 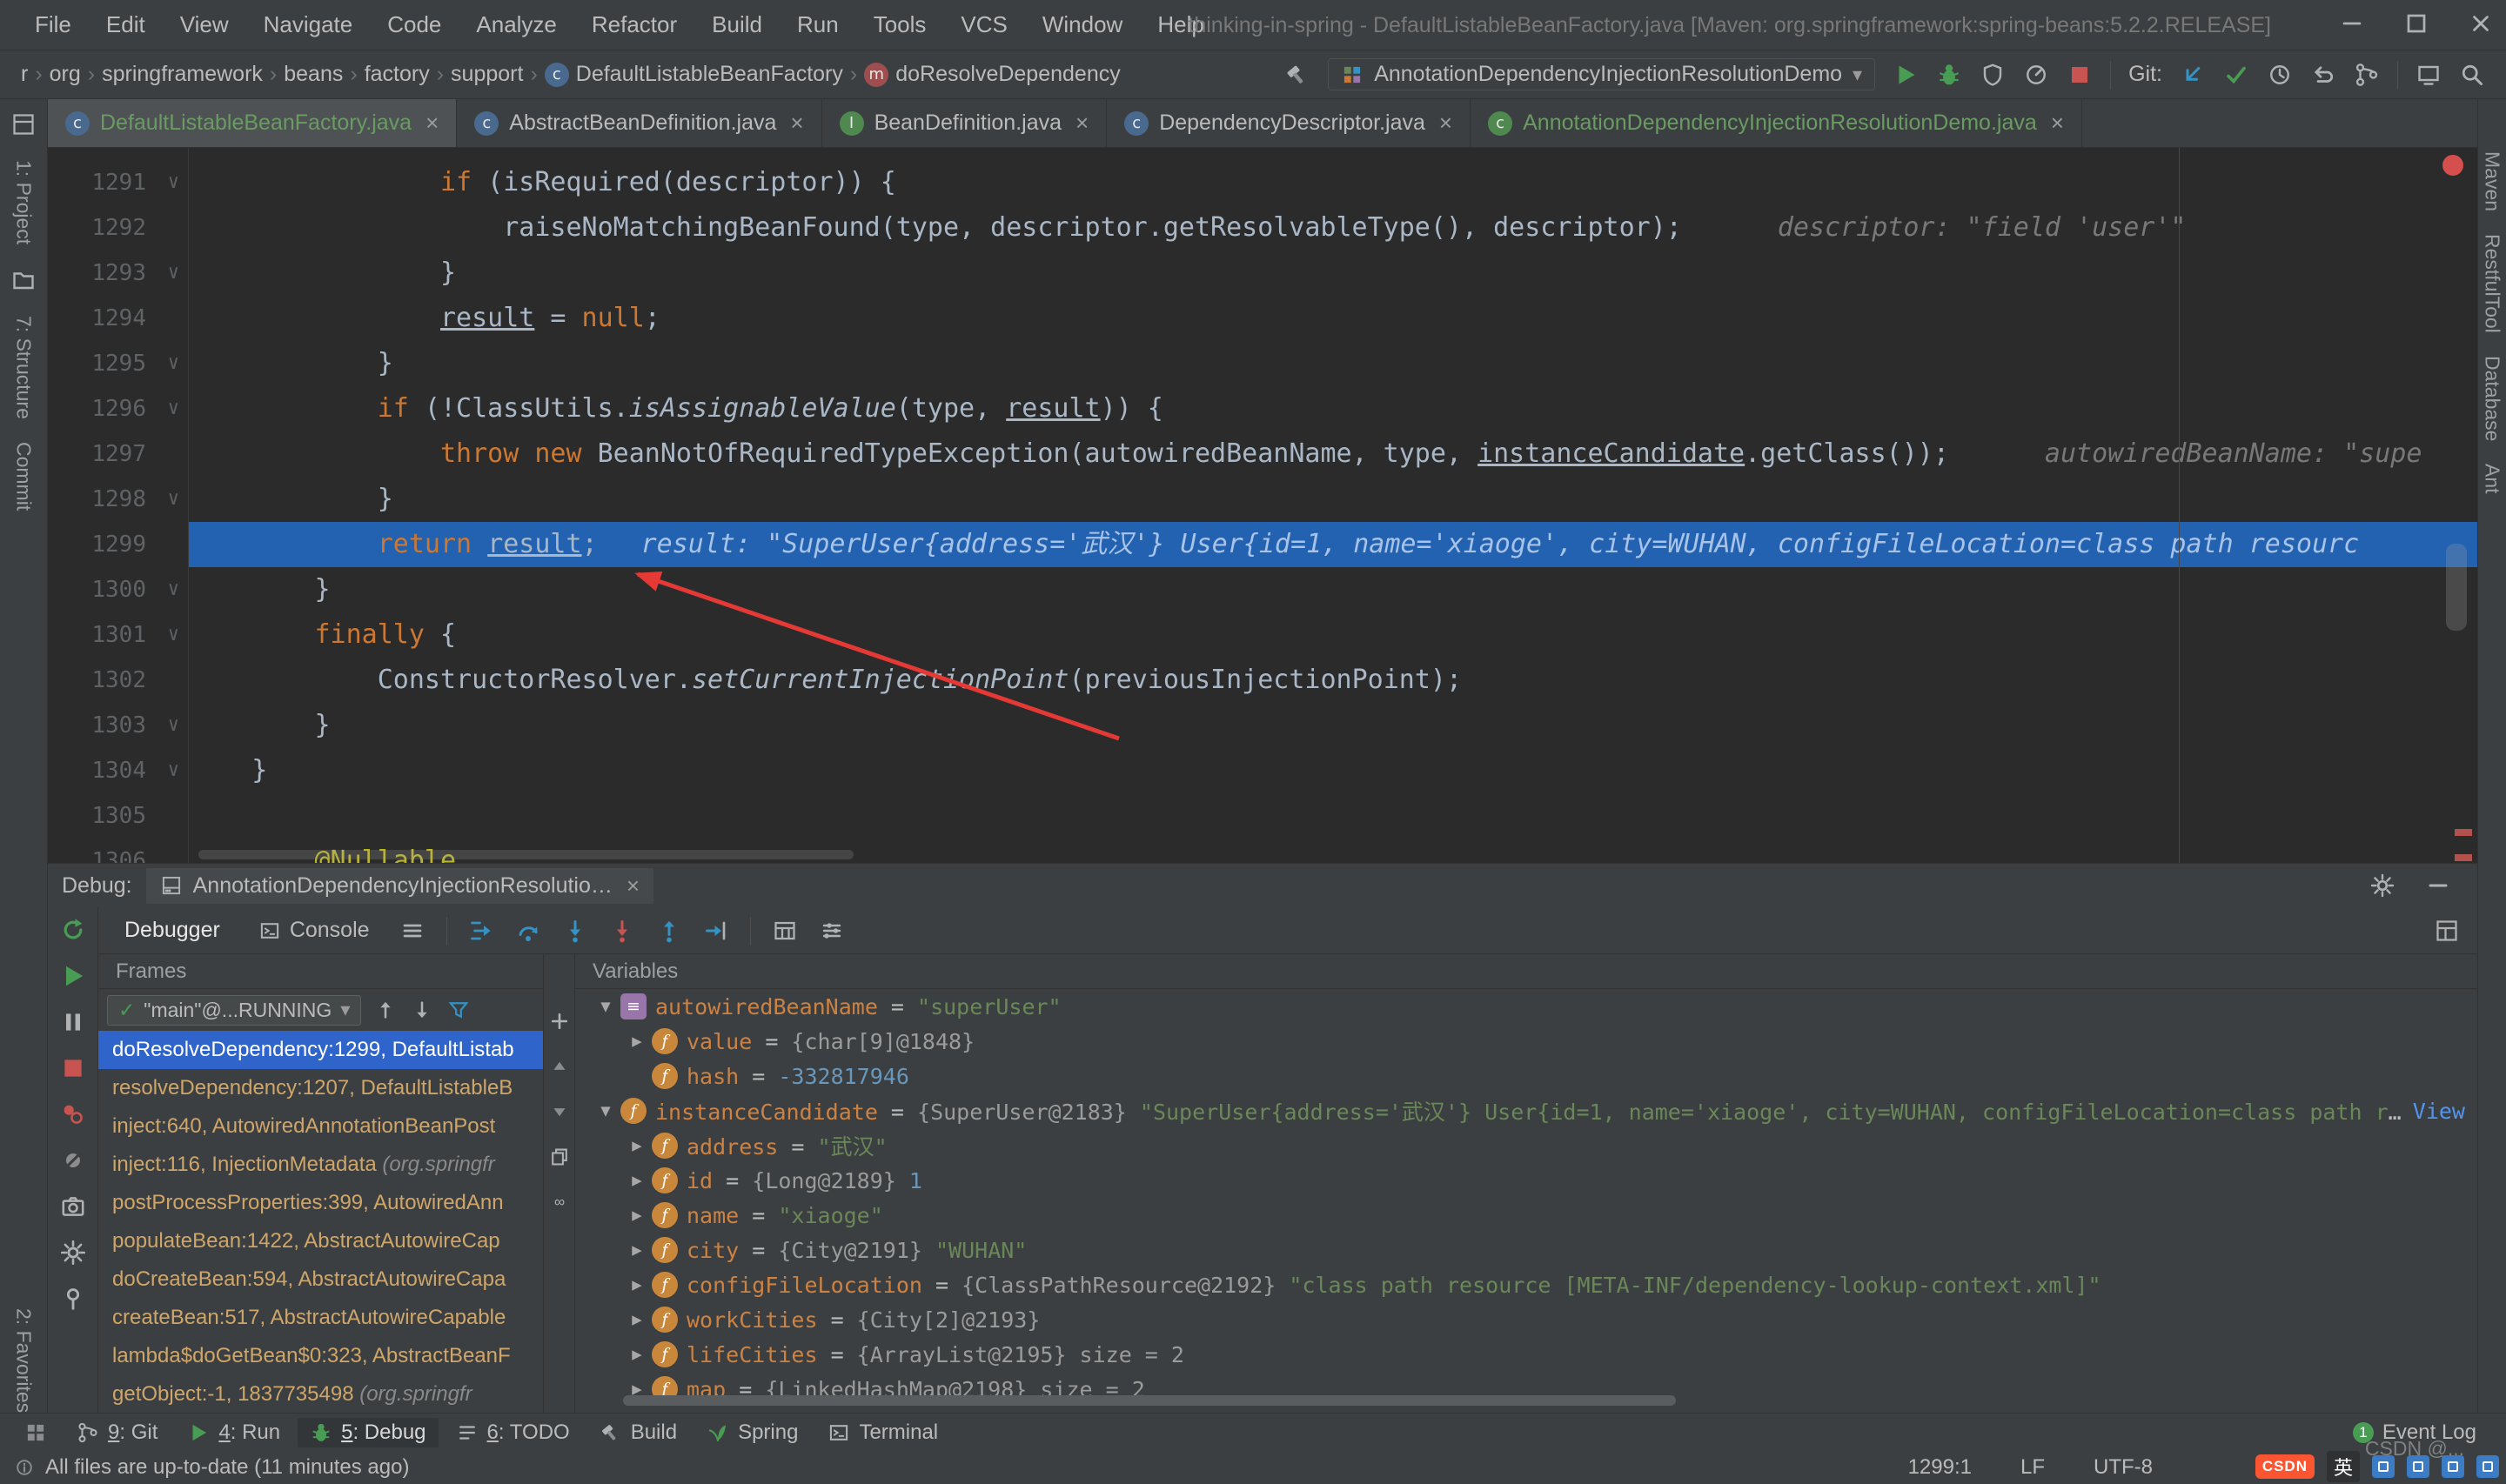 I want to click on maximize-button, so click(x=2416, y=25).